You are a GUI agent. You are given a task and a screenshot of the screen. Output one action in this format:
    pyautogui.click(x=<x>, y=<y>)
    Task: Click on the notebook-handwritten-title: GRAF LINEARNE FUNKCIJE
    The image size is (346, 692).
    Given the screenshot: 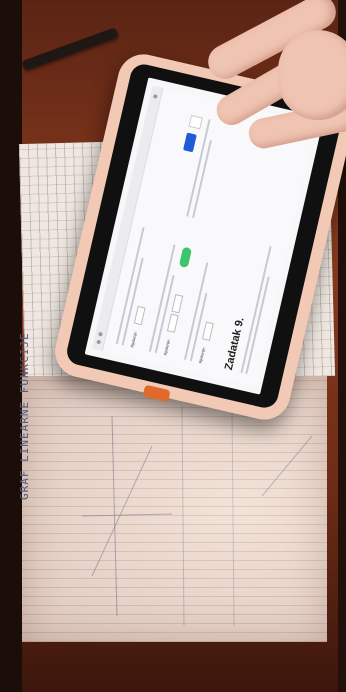 What is the action you would take?
    pyautogui.click(x=24, y=416)
    